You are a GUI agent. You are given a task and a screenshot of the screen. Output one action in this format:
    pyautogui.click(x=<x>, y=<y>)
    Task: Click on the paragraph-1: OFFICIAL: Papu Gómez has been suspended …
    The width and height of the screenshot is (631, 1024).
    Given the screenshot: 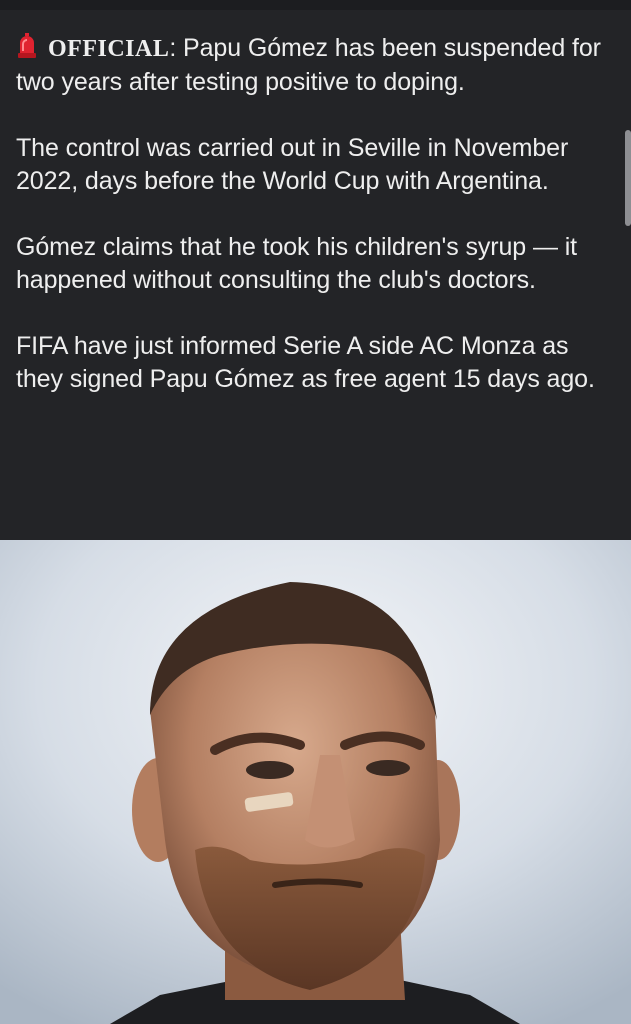 What is the action you would take?
    pyautogui.click(x=317, y=65)
    